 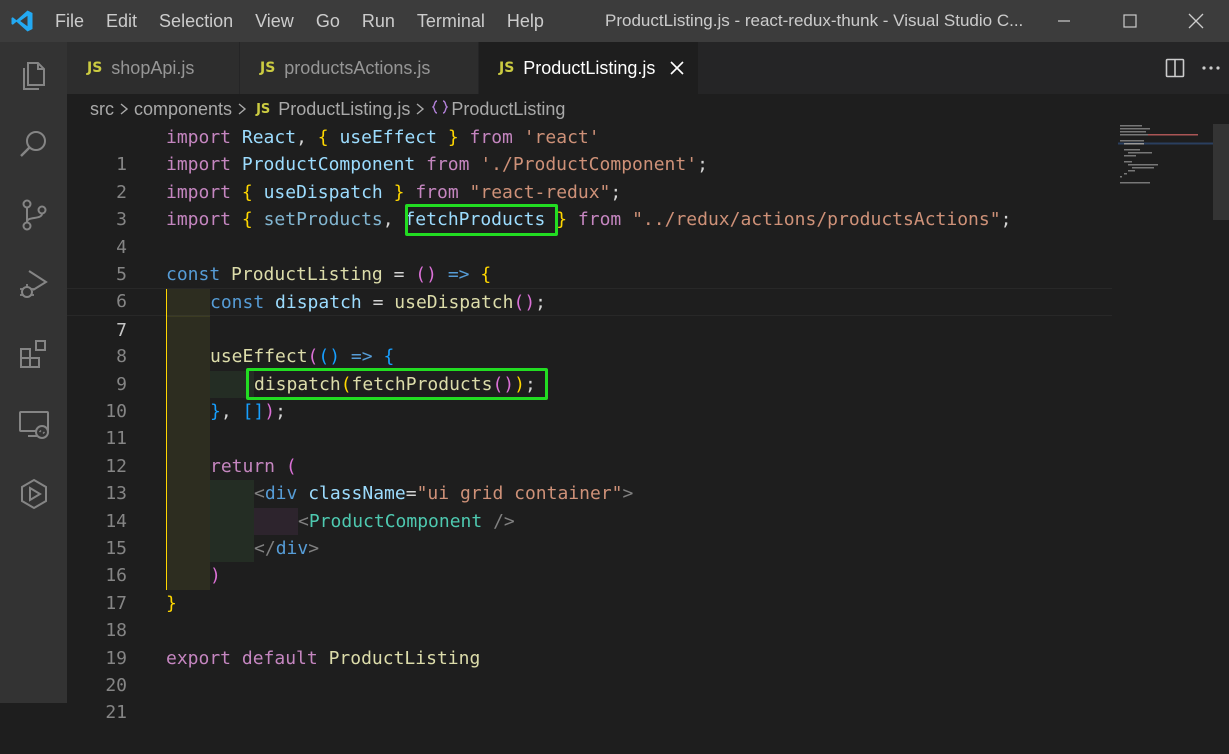 I want to click on code-line: 18 }, so click(x=589, y=615).